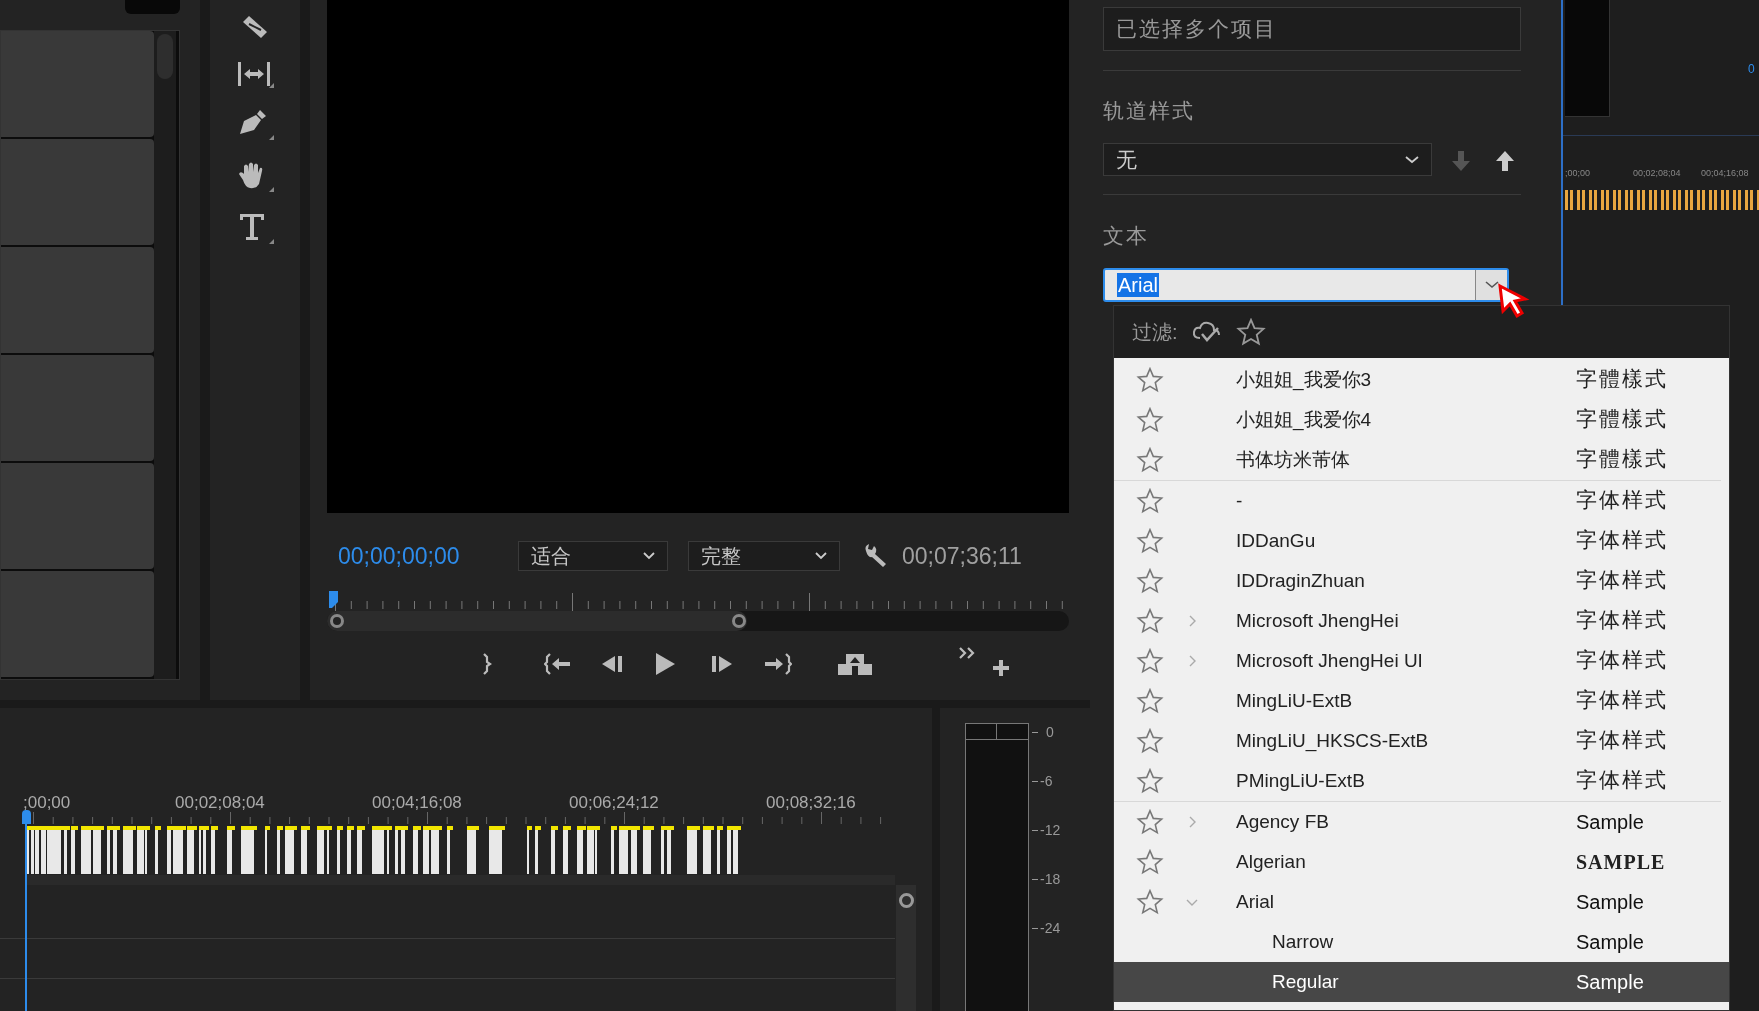  I want to click on current-timecode: 00;00;00;00, so click(428, 556).